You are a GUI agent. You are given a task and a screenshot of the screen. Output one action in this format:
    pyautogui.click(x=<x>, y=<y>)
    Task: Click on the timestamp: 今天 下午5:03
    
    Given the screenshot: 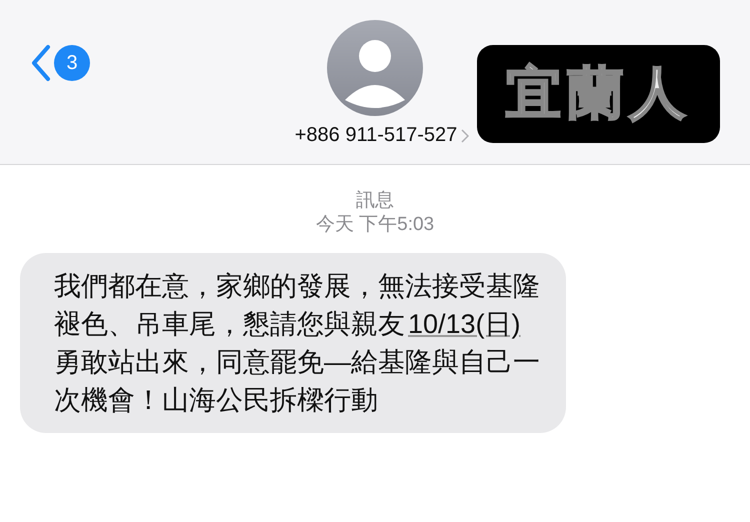 What is the action you would take?
    pyautogui.click(x=375, y=225)
    